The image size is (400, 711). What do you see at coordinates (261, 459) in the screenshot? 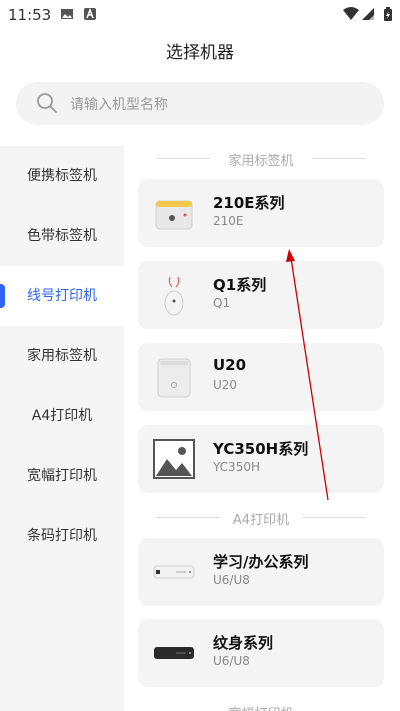
I see `device-card-yc350h: YC350H系列 YC350H` at bounding box center [261, 459].